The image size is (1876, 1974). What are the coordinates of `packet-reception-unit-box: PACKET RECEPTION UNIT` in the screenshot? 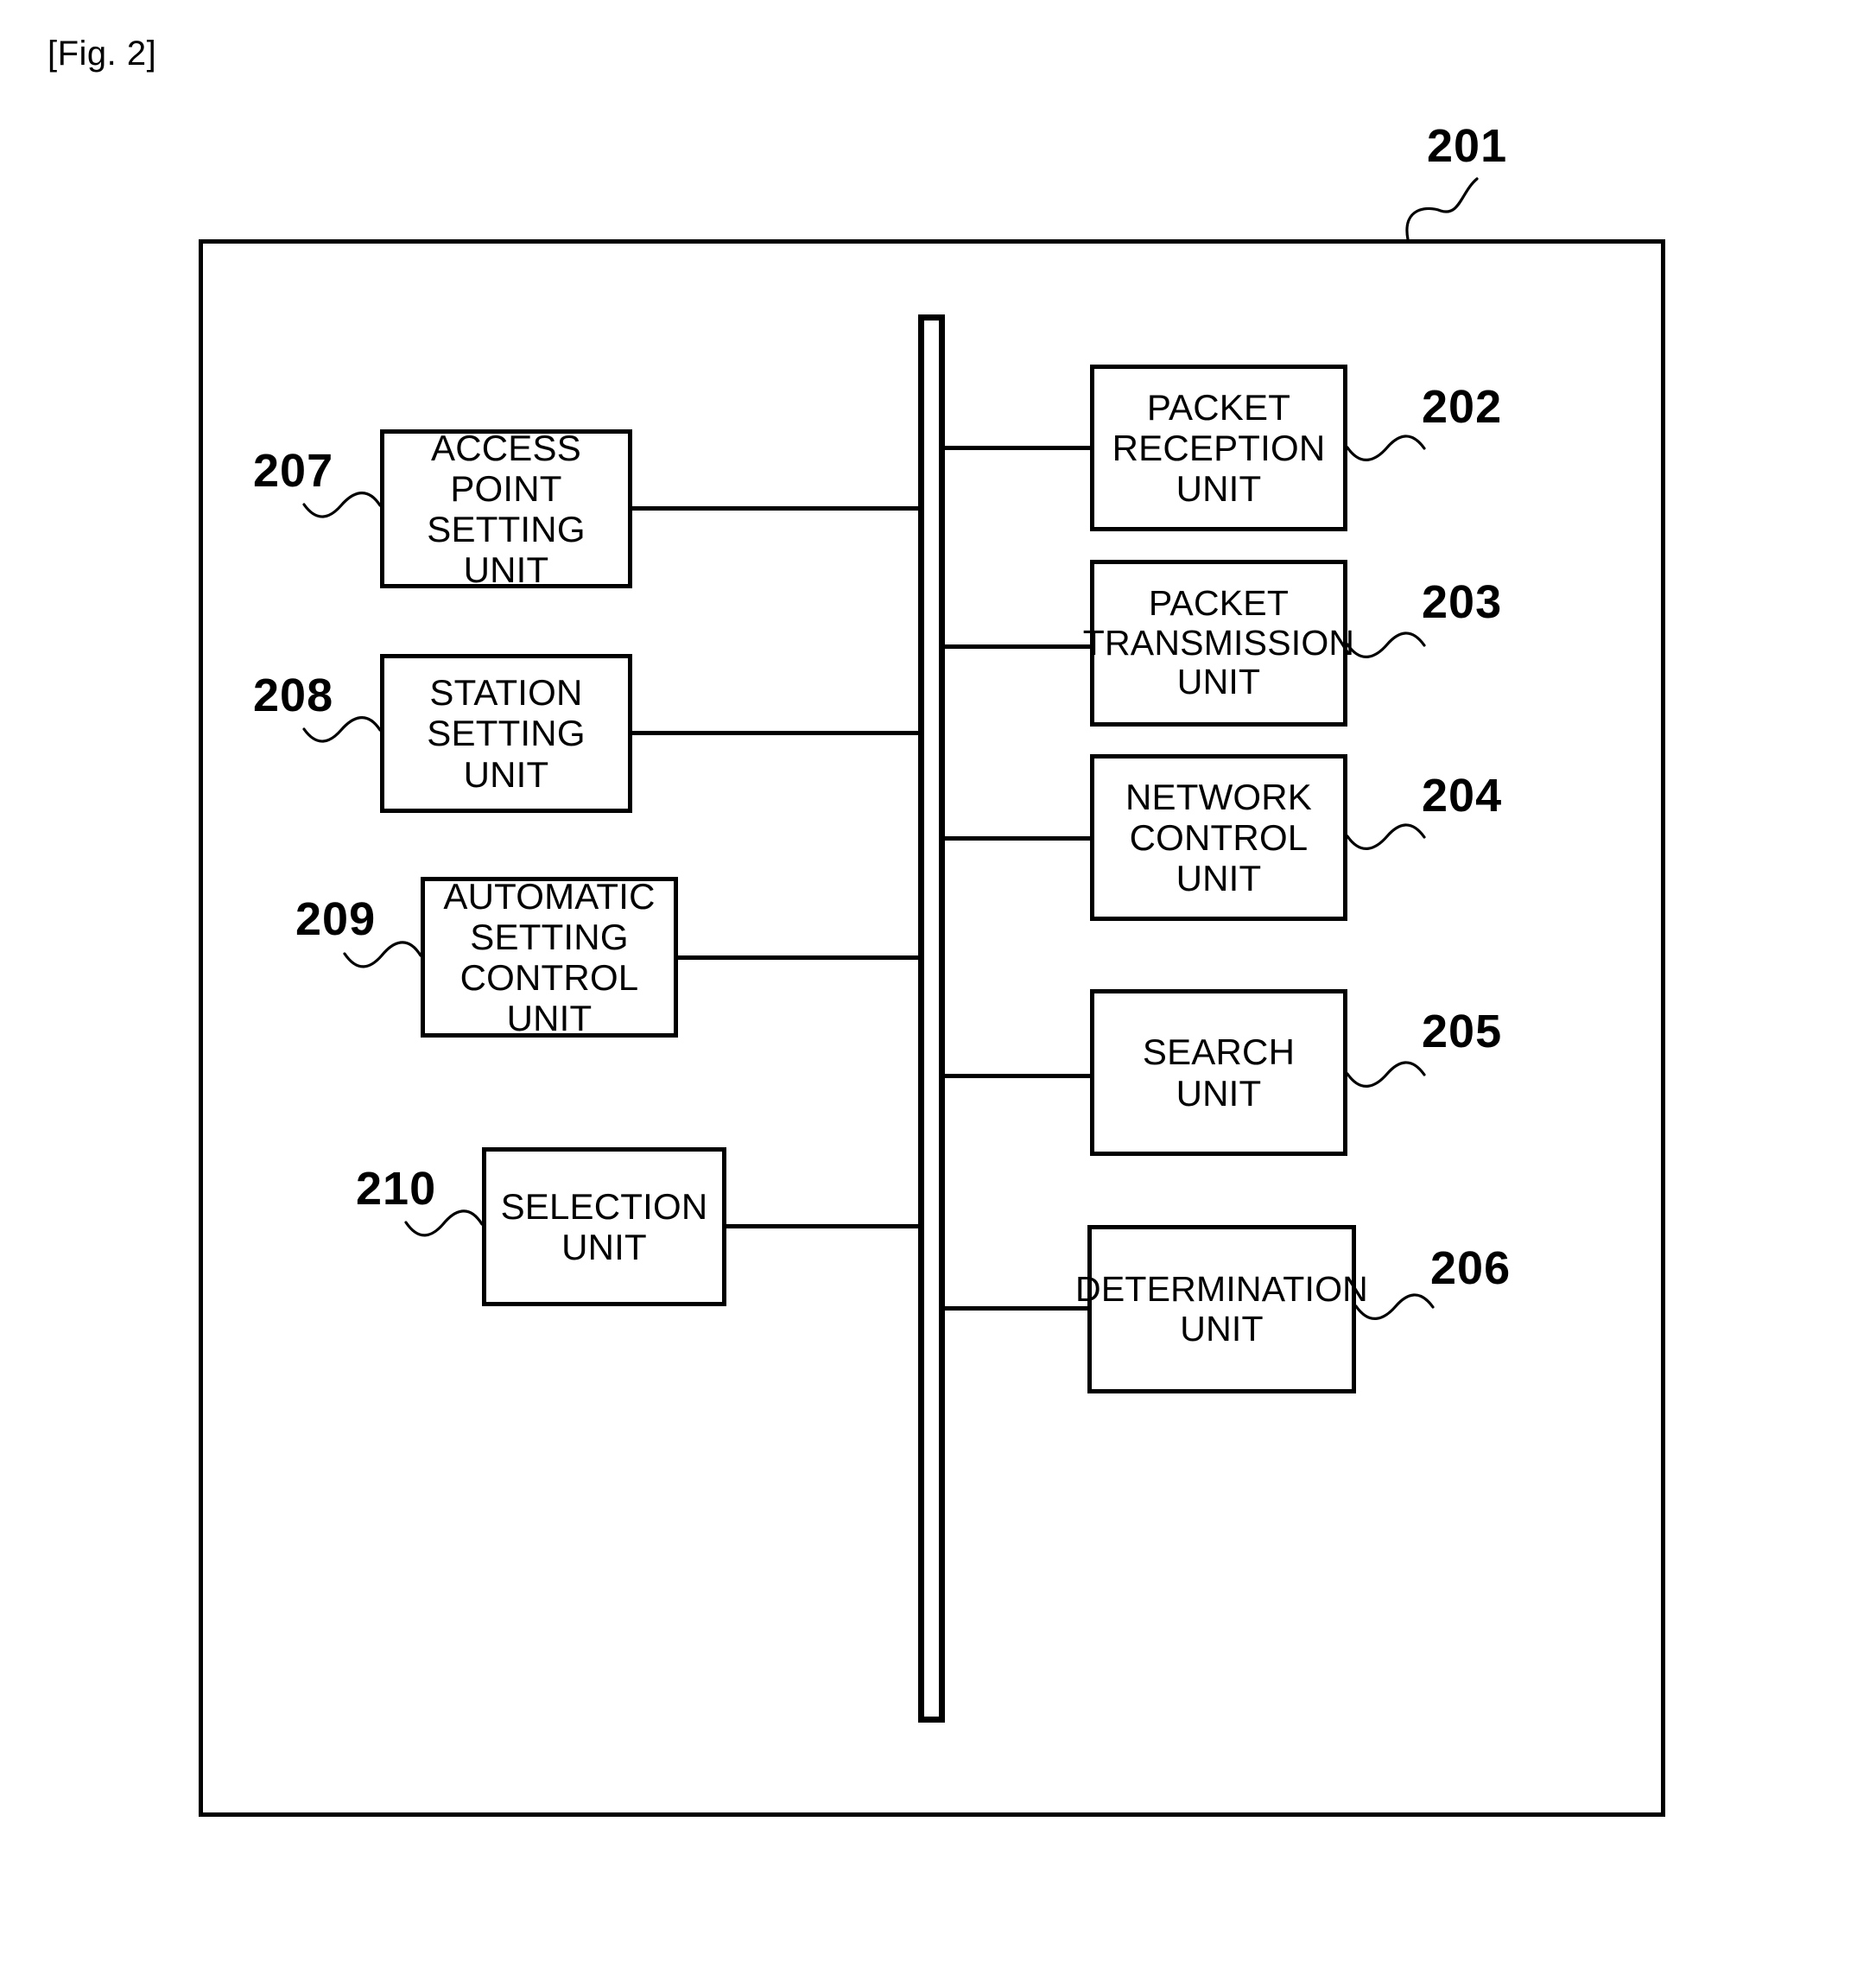 It's located at (1218, 448).